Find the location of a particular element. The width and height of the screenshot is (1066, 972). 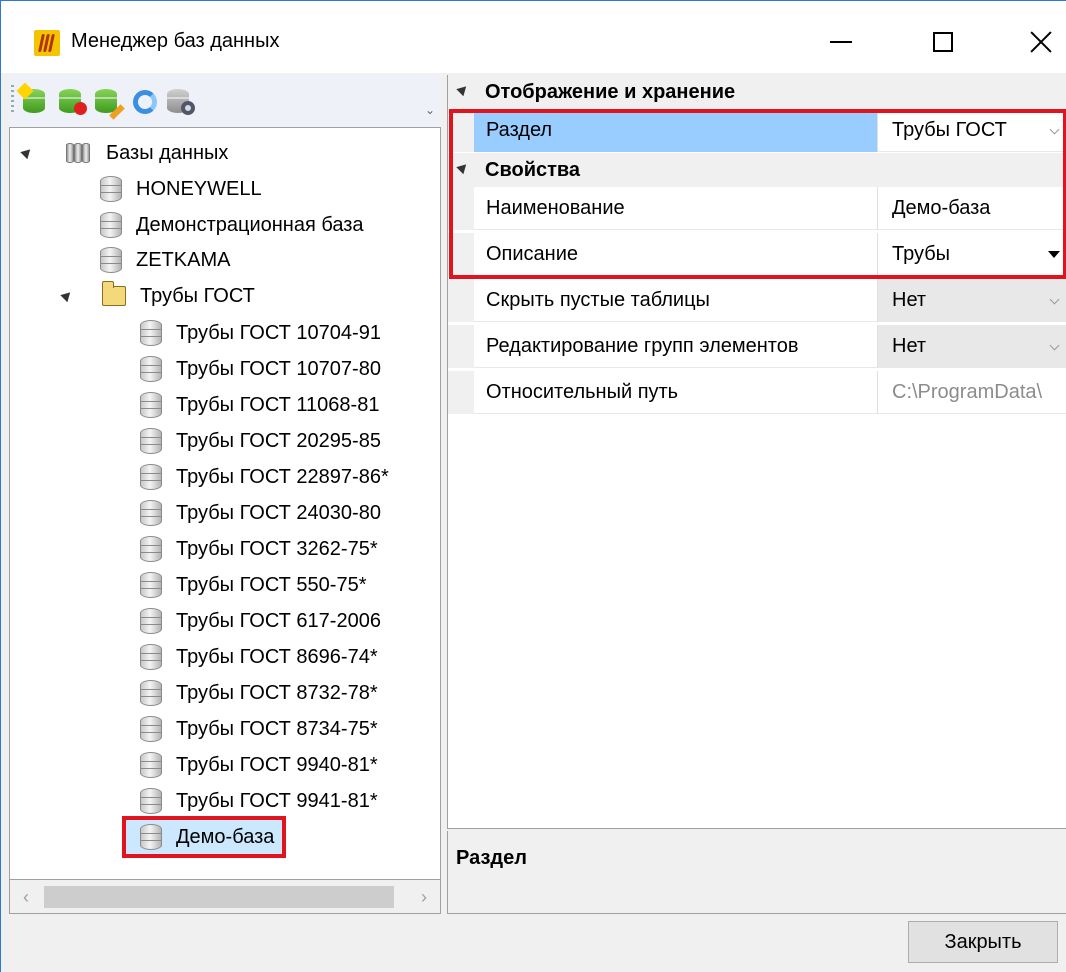

tree-folder-gost: Трубы ГОСТ is located at coordinates (225, 296).